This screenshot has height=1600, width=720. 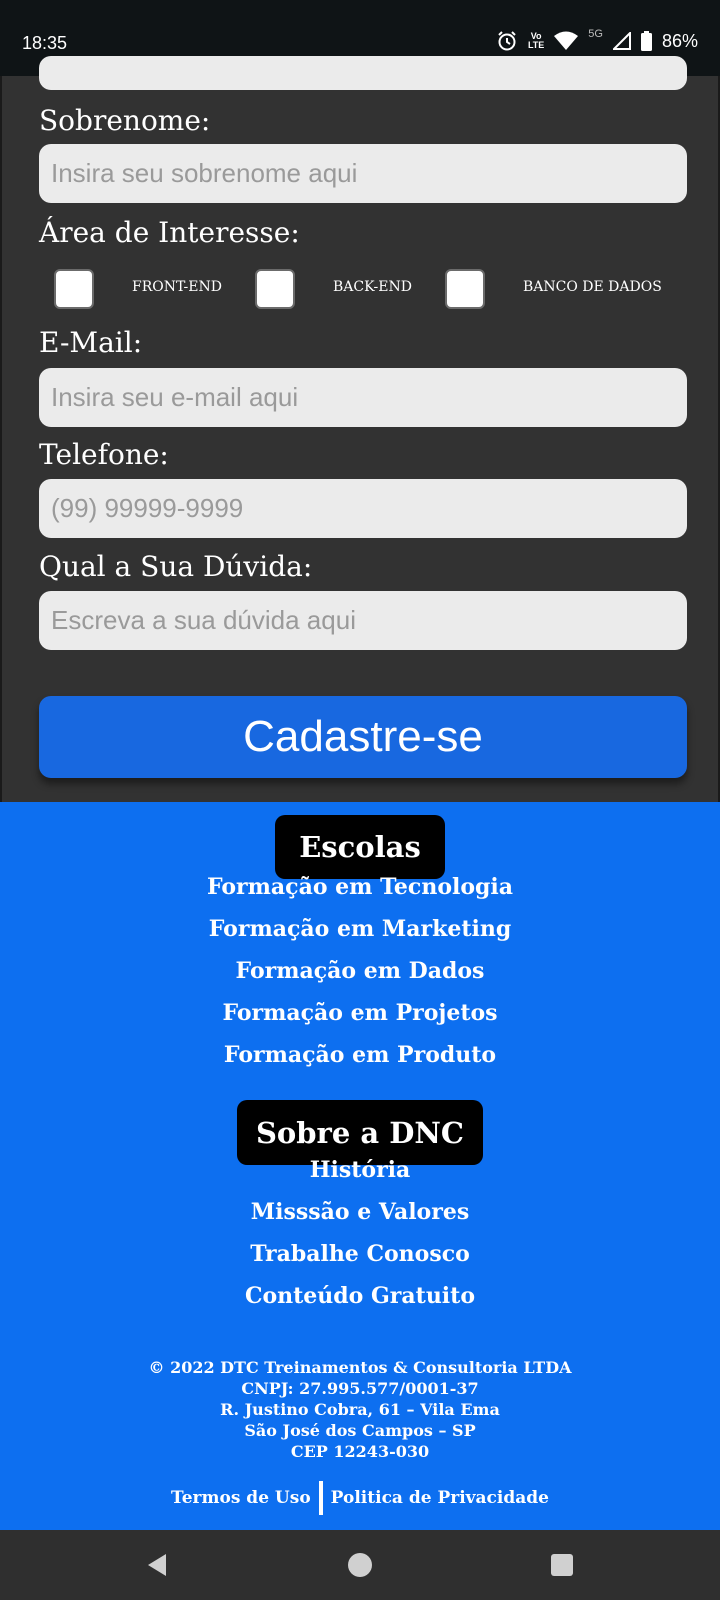 What do you see at coordinates (363, 73) in the screenshot?
I see `name-input-partial` at bounding box center [363, 73].